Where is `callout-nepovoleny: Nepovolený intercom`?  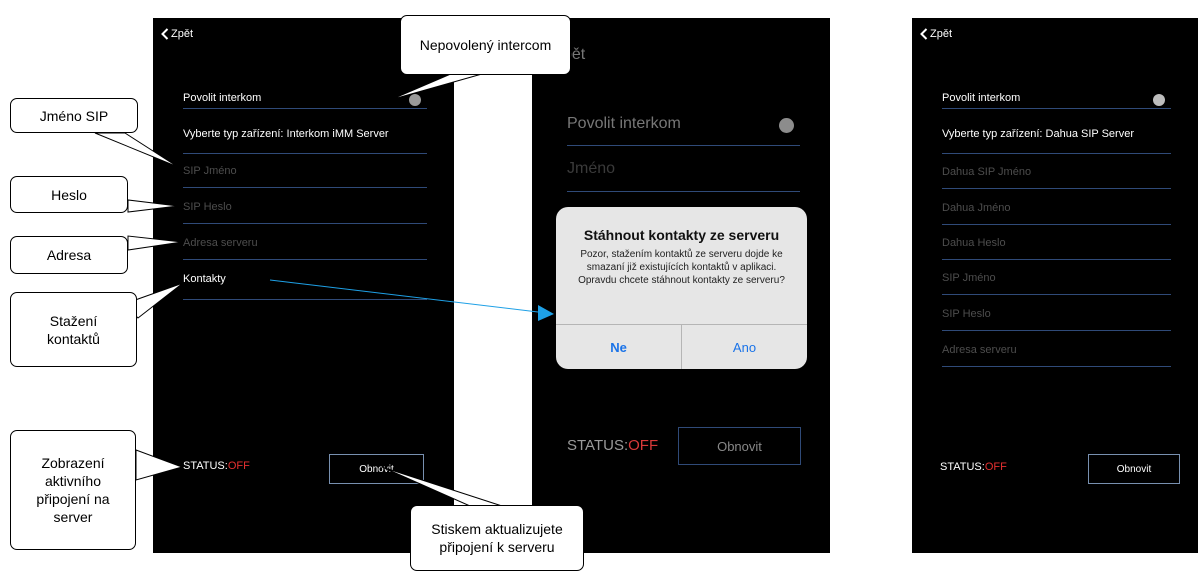
callout-nepovoleny: Nepovolený intercom is located at coordinates (485, 45).